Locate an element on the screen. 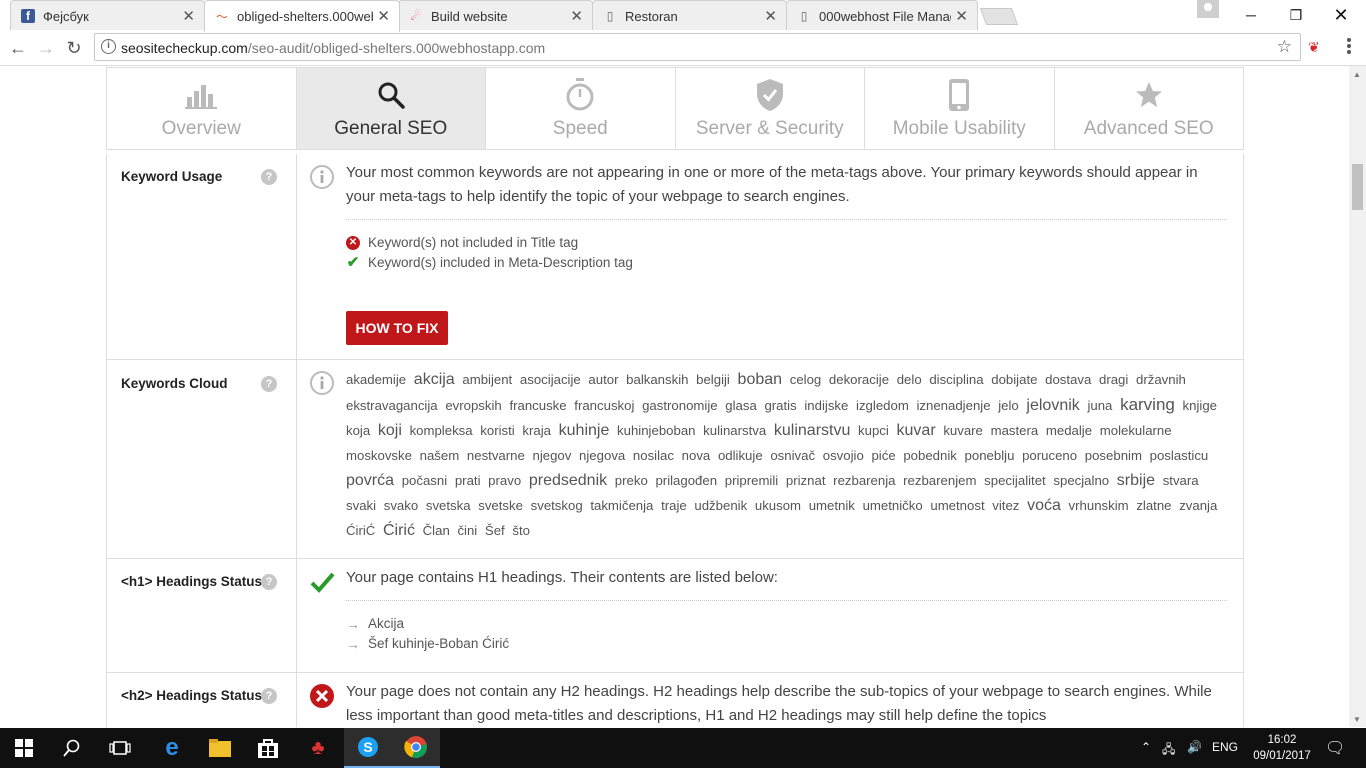 This screenshot has height=768, width=1366. browser-tab-build-website: ☄ Build website ✕ is located at coordinates (495, 15).